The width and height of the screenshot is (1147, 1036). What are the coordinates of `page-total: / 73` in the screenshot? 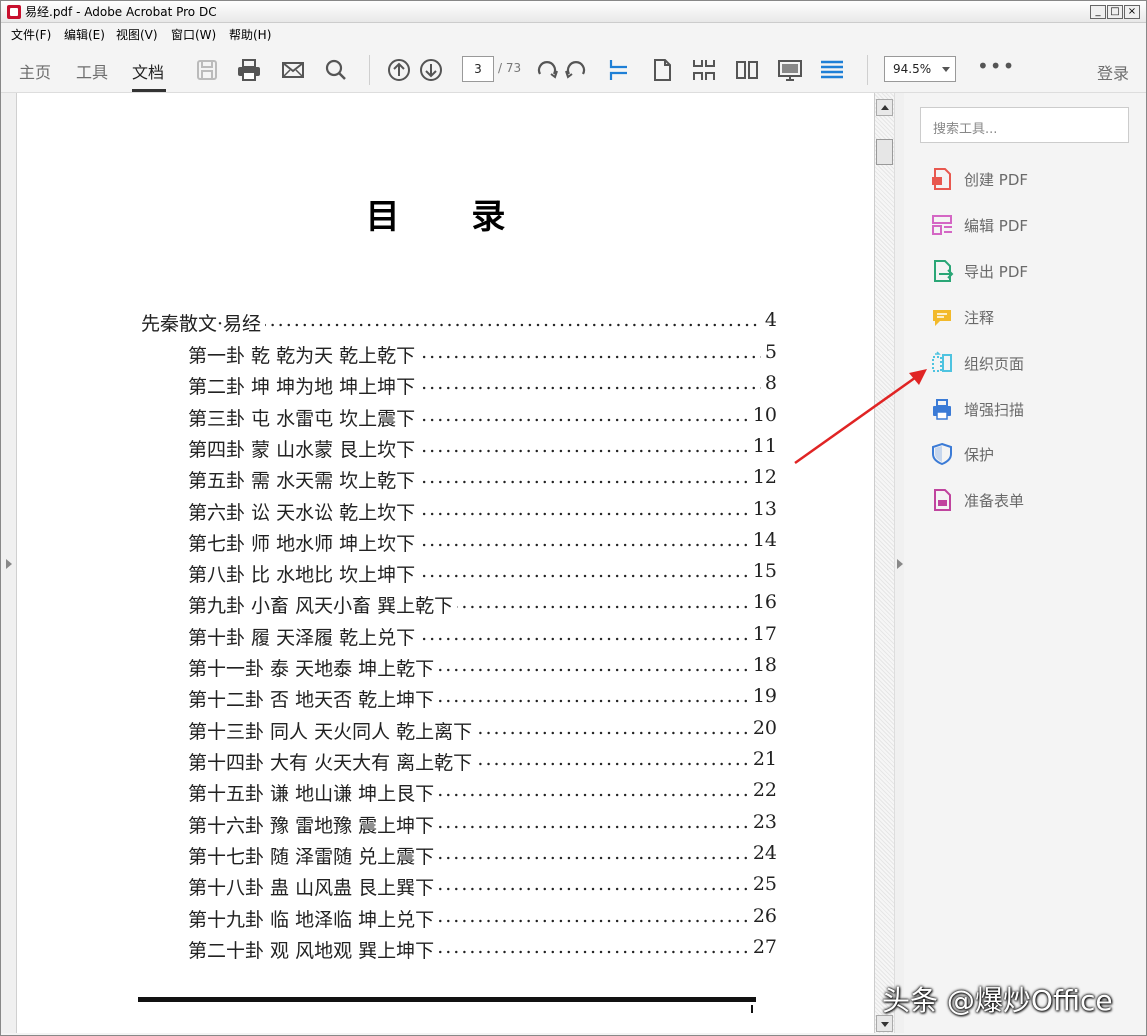 It's located at (510, 68).